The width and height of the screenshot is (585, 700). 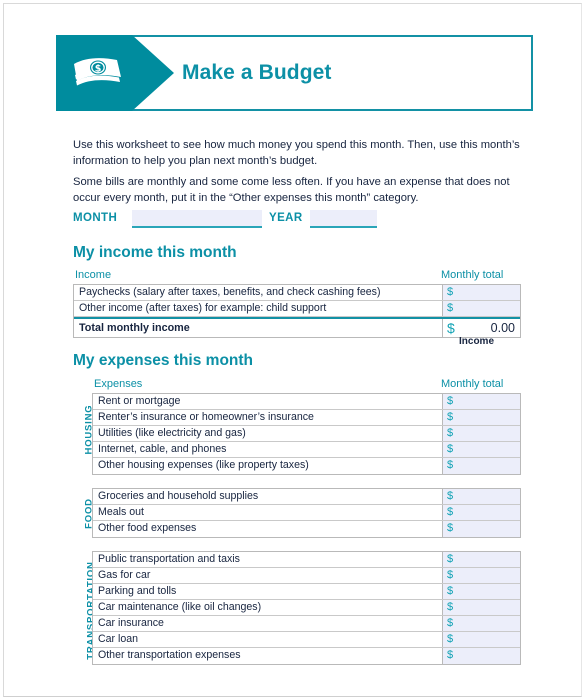 What do you see at coordinates (118, 639) in the screenshot?
I see `expense-row-label: Car loan` at bounding box center [118, 639].